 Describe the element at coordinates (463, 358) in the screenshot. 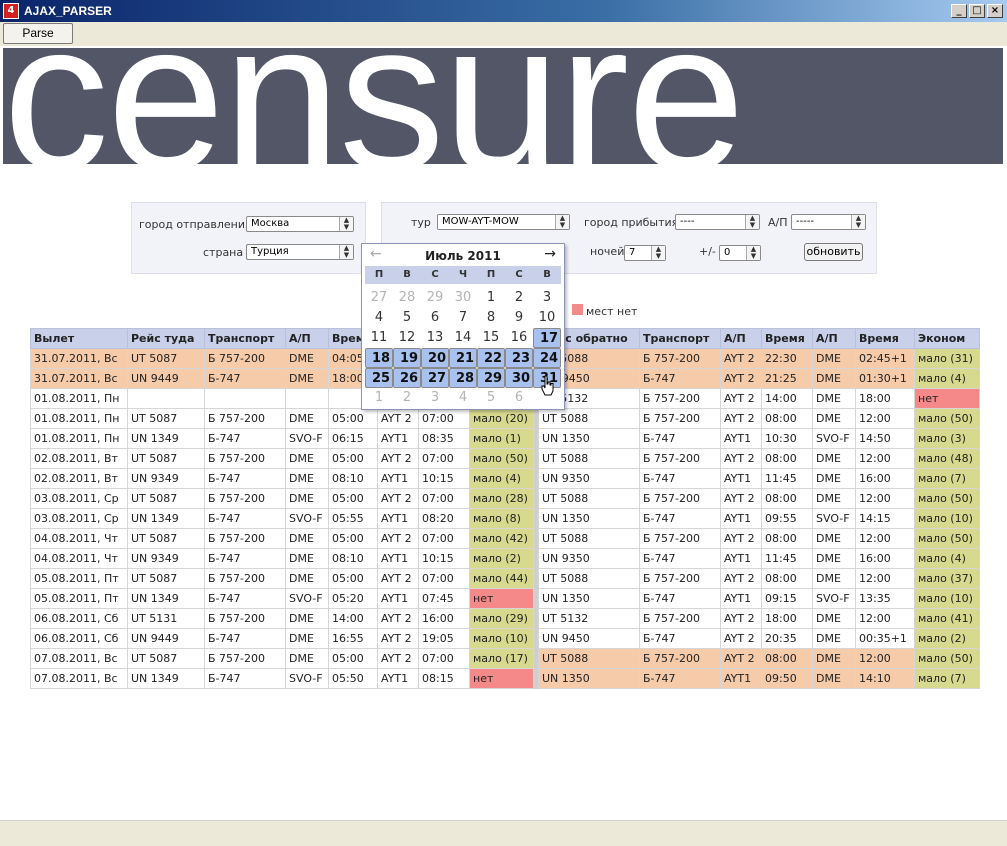

I see `calendar-day: 21` at that location.